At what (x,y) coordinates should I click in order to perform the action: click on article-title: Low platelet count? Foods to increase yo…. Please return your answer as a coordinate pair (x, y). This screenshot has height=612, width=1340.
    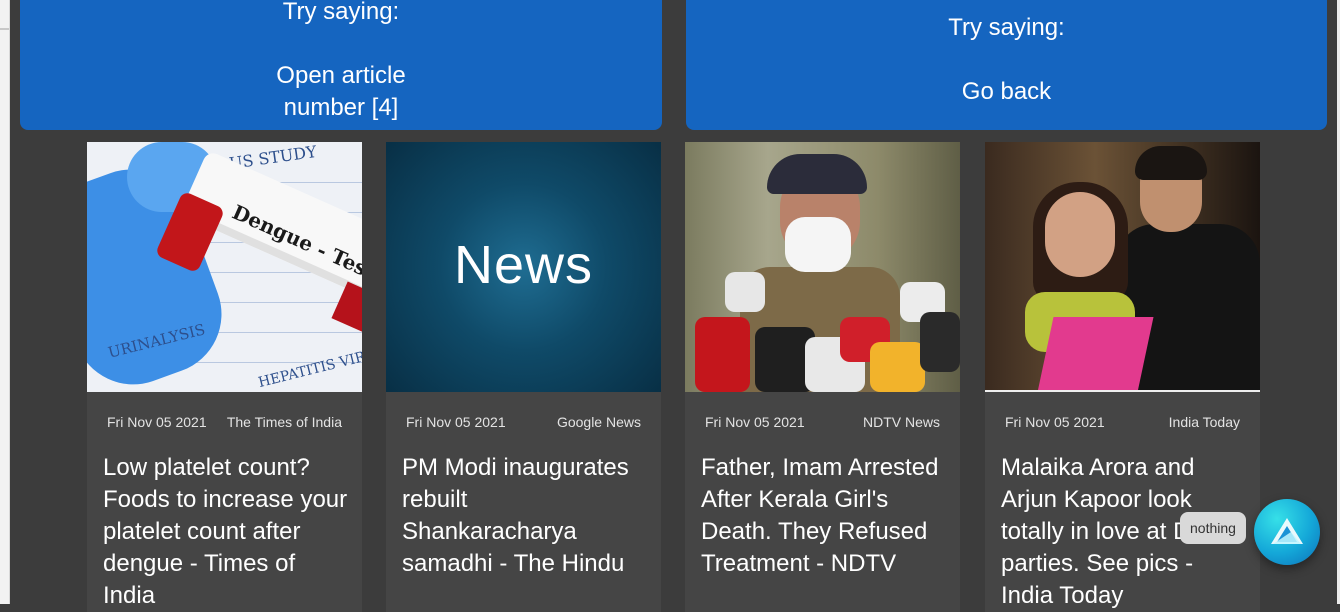
    Looking at the image, I should click on (225, 532).